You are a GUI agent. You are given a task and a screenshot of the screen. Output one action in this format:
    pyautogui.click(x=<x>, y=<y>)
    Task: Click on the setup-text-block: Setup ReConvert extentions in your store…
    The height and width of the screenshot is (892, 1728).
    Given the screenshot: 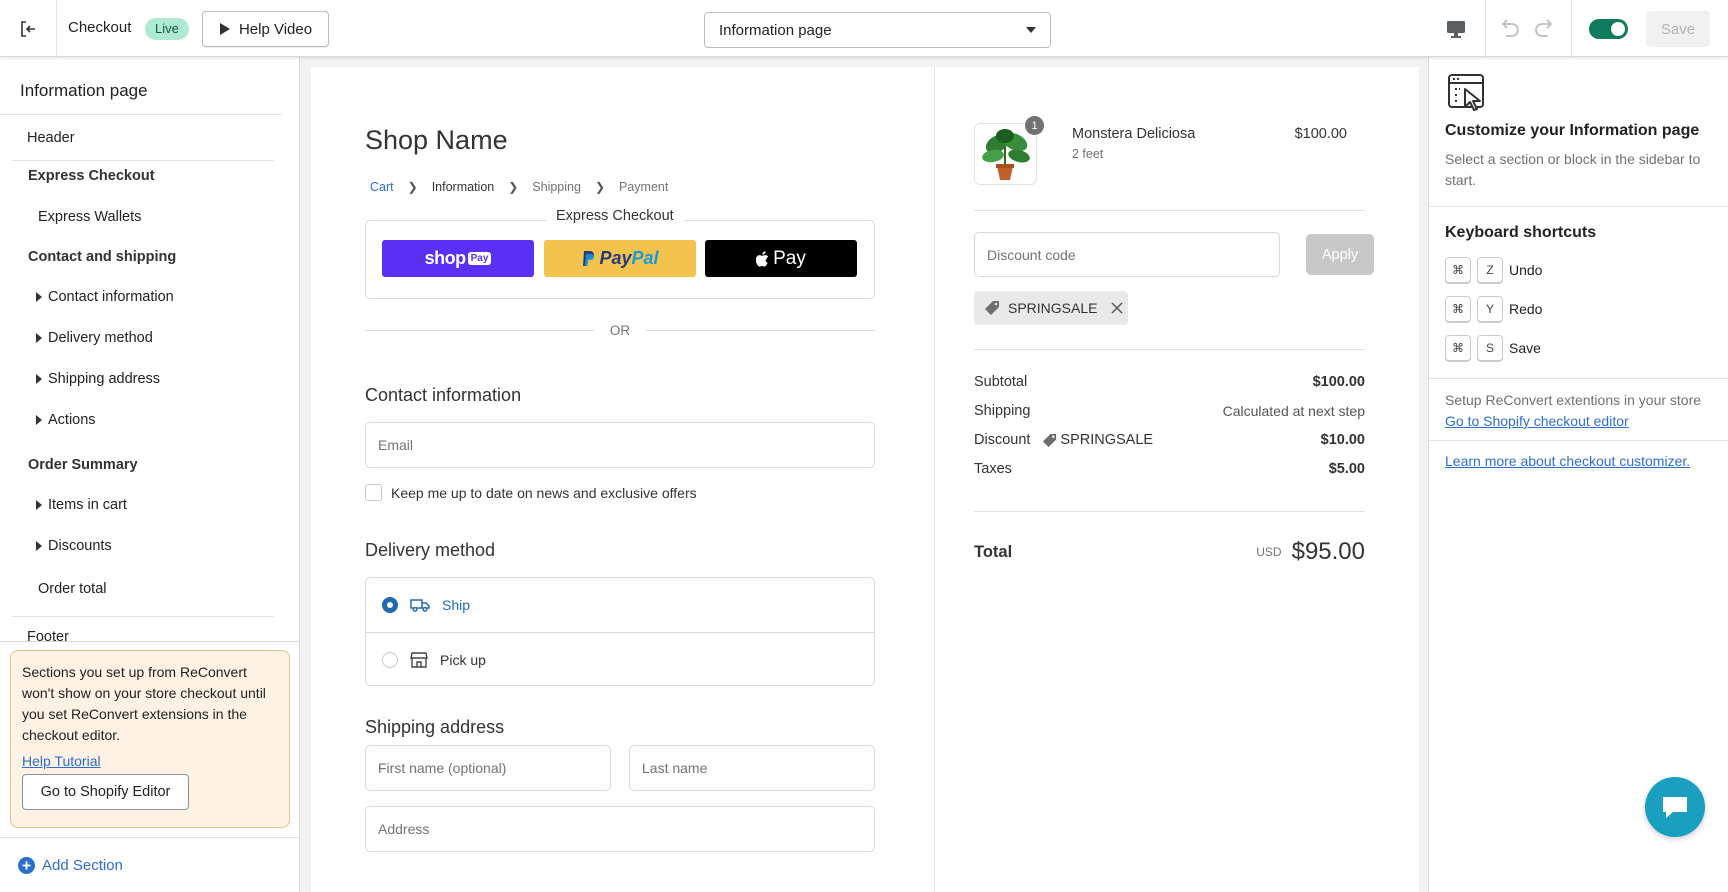 What is the action you would take?
    pyautogui.click(x=1580, y=411)
    